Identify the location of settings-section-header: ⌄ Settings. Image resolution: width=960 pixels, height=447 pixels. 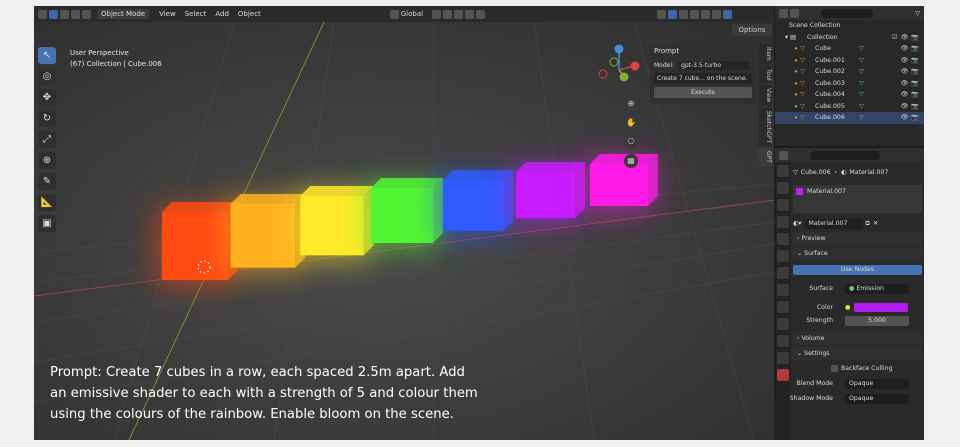
(857, 353).